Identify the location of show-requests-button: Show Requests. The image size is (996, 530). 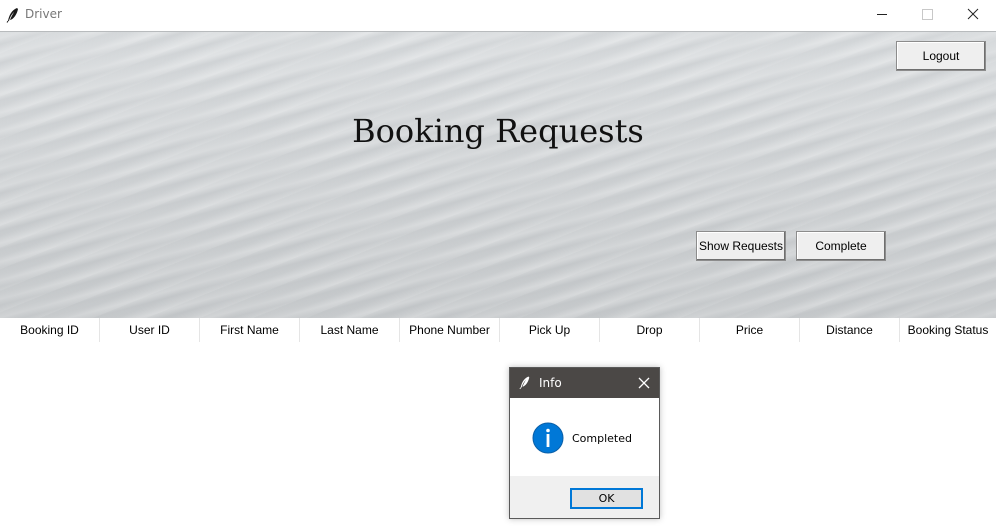
(741, 246).